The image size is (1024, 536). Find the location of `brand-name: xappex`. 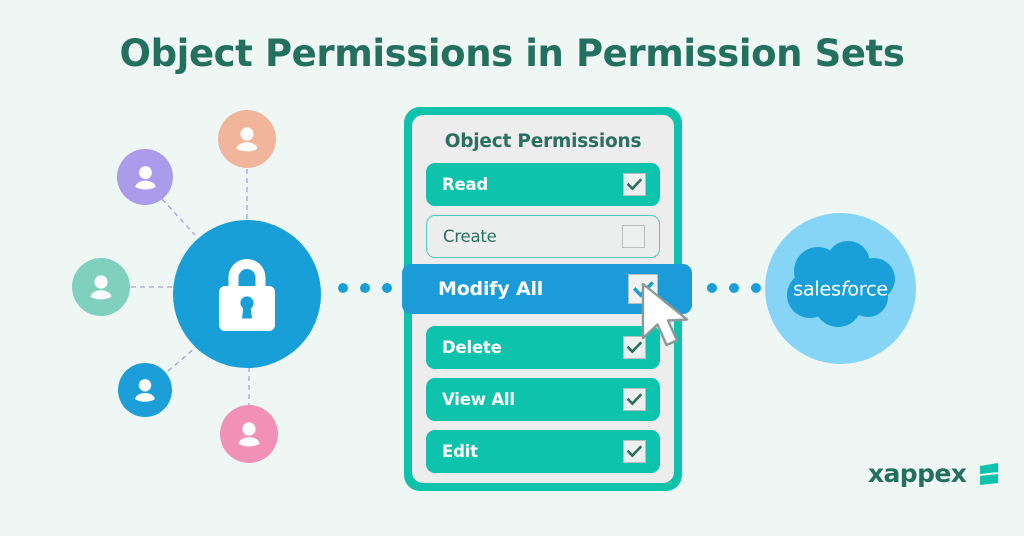

brand-name: xappex is located at coordinates (917, 473).